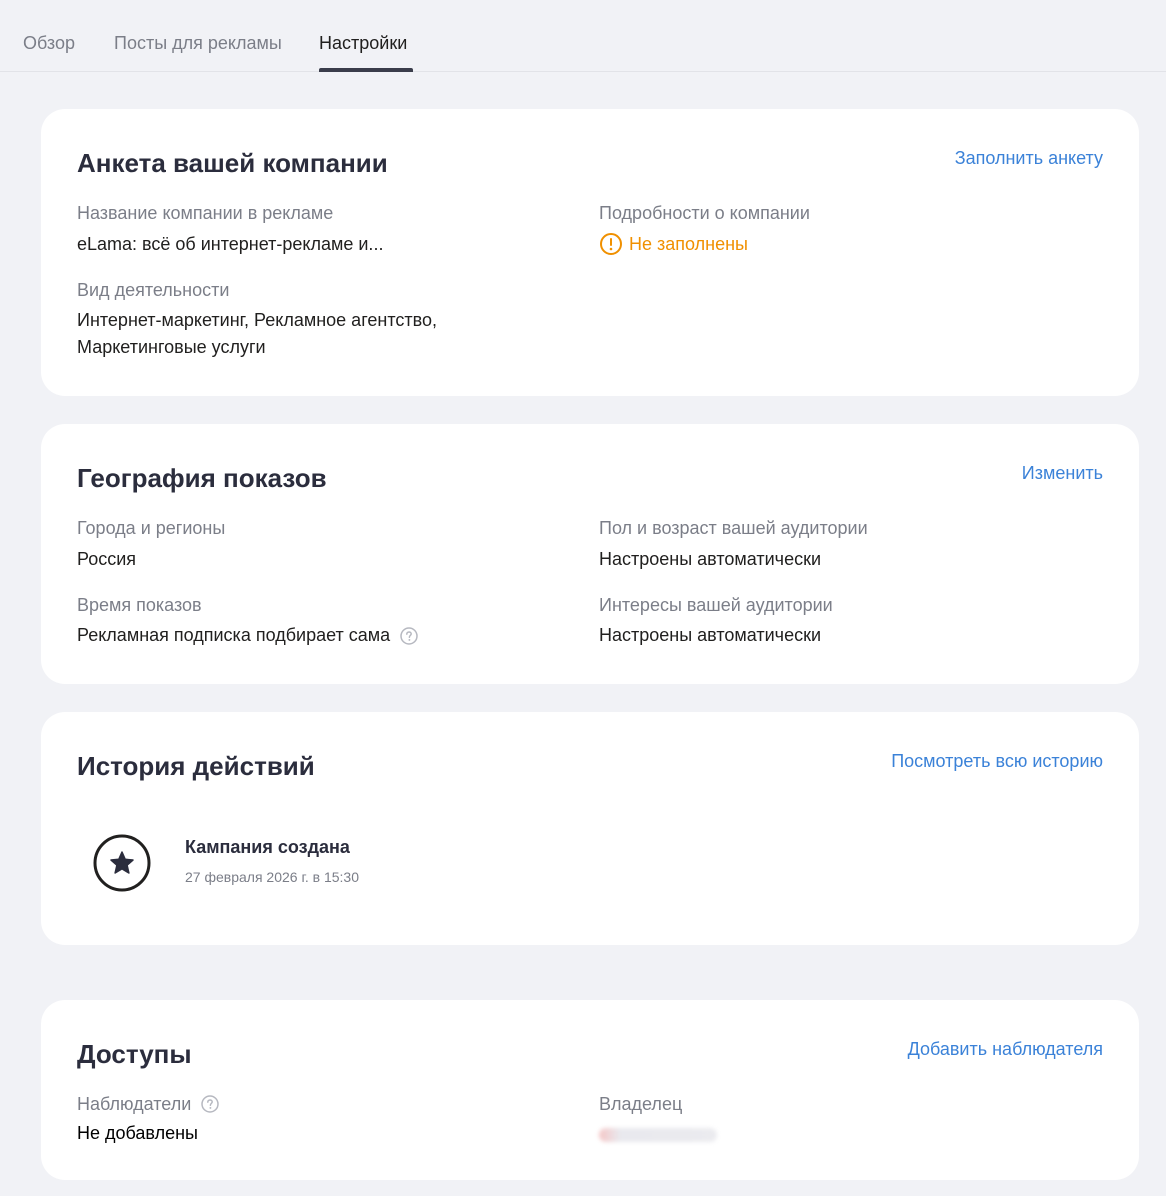 The width and height of the screenshot is (1166, 1196). What do you see at coordinates (267, 847) in the screenshot?
I see `history-event-title: Кампания создана` at bounding box center [267, 847].